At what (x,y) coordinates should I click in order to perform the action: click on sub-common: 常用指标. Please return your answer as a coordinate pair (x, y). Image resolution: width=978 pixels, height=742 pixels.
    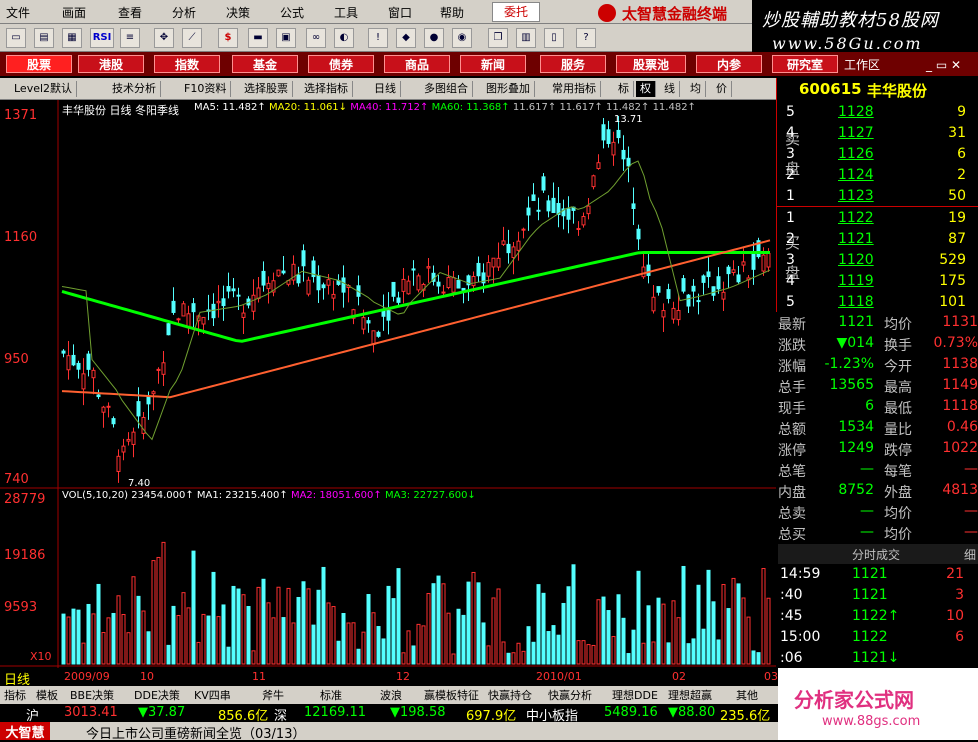
    Looking at the image, I should click on (574, 89).